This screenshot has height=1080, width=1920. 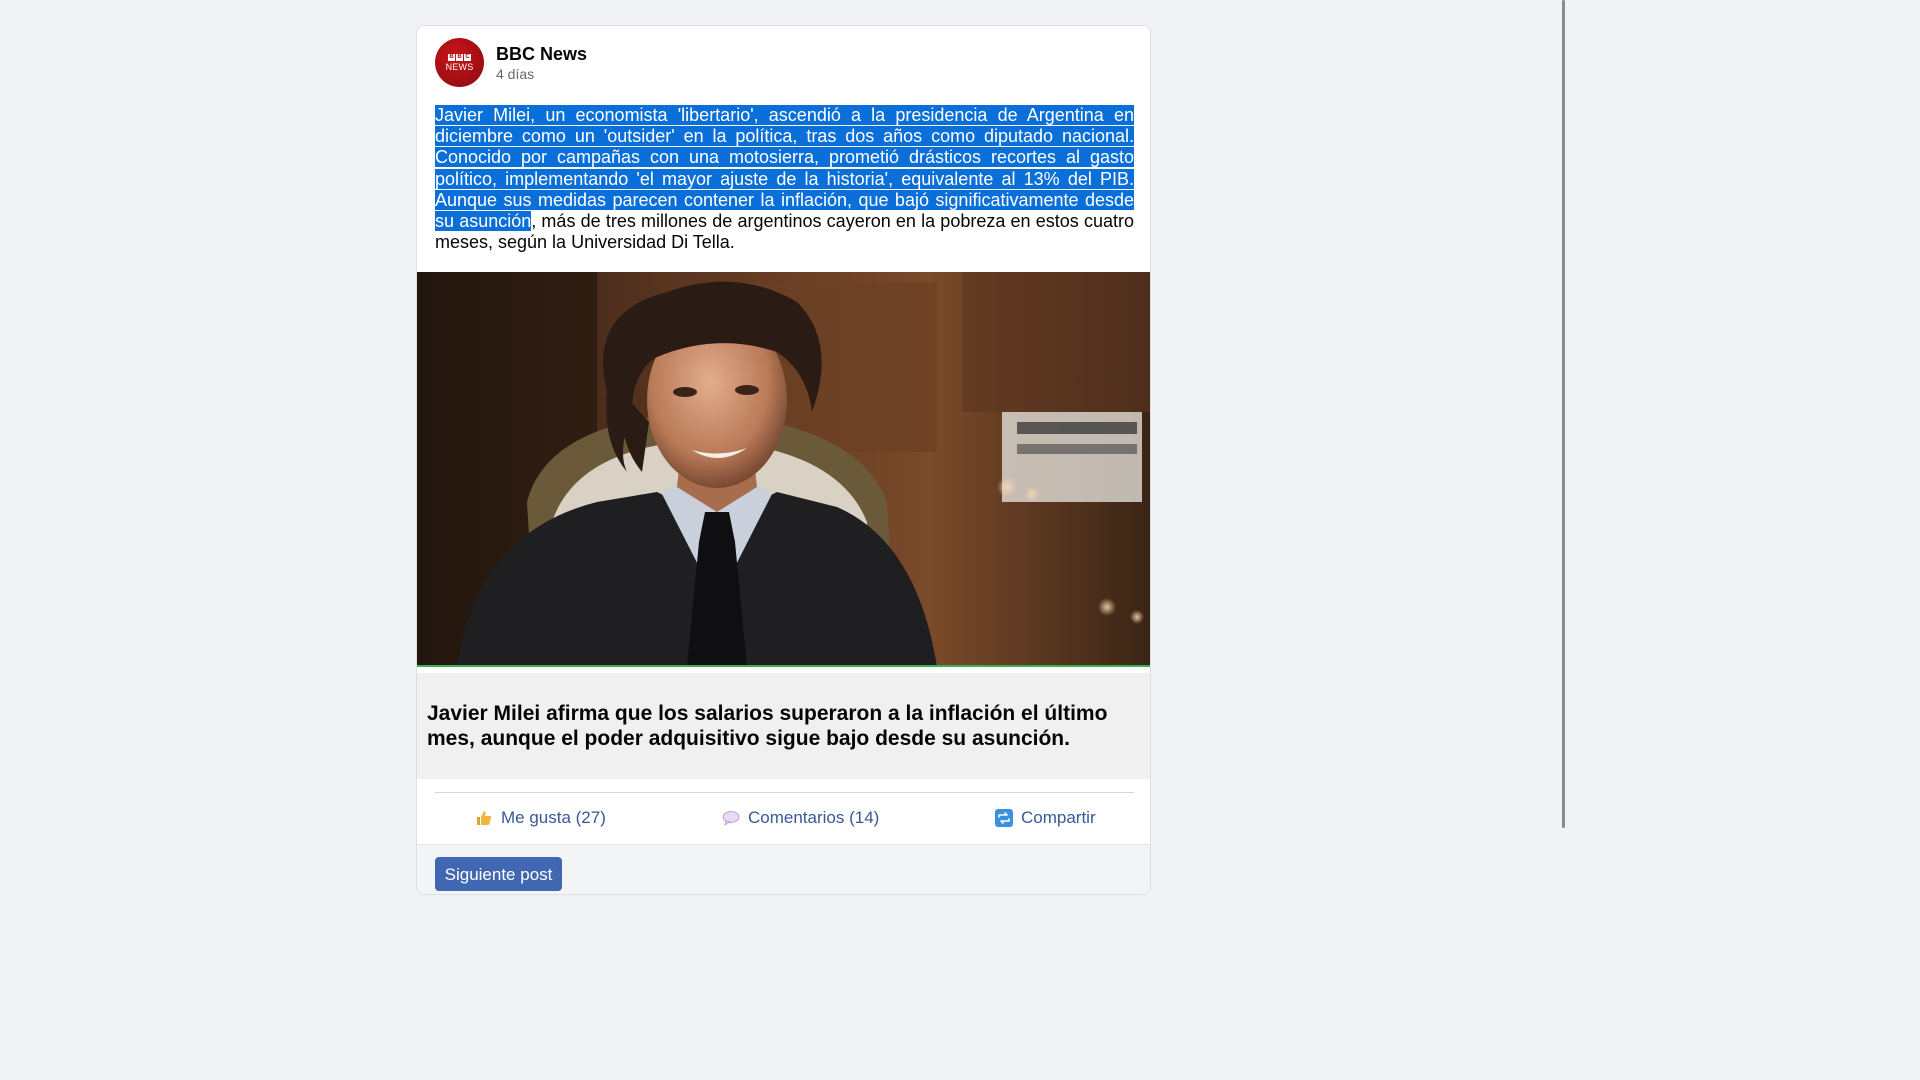 I want to click on bbc-logo-letter: C, so click(x=467, y=57).